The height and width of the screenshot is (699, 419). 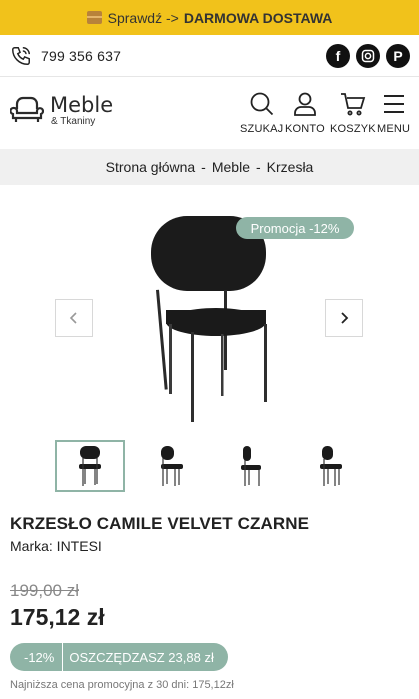 What do you see at coordinates (353, 129) in the screenshot?
I see `nav-cart-label: KOSZYK` at bounding box center [353, 129].